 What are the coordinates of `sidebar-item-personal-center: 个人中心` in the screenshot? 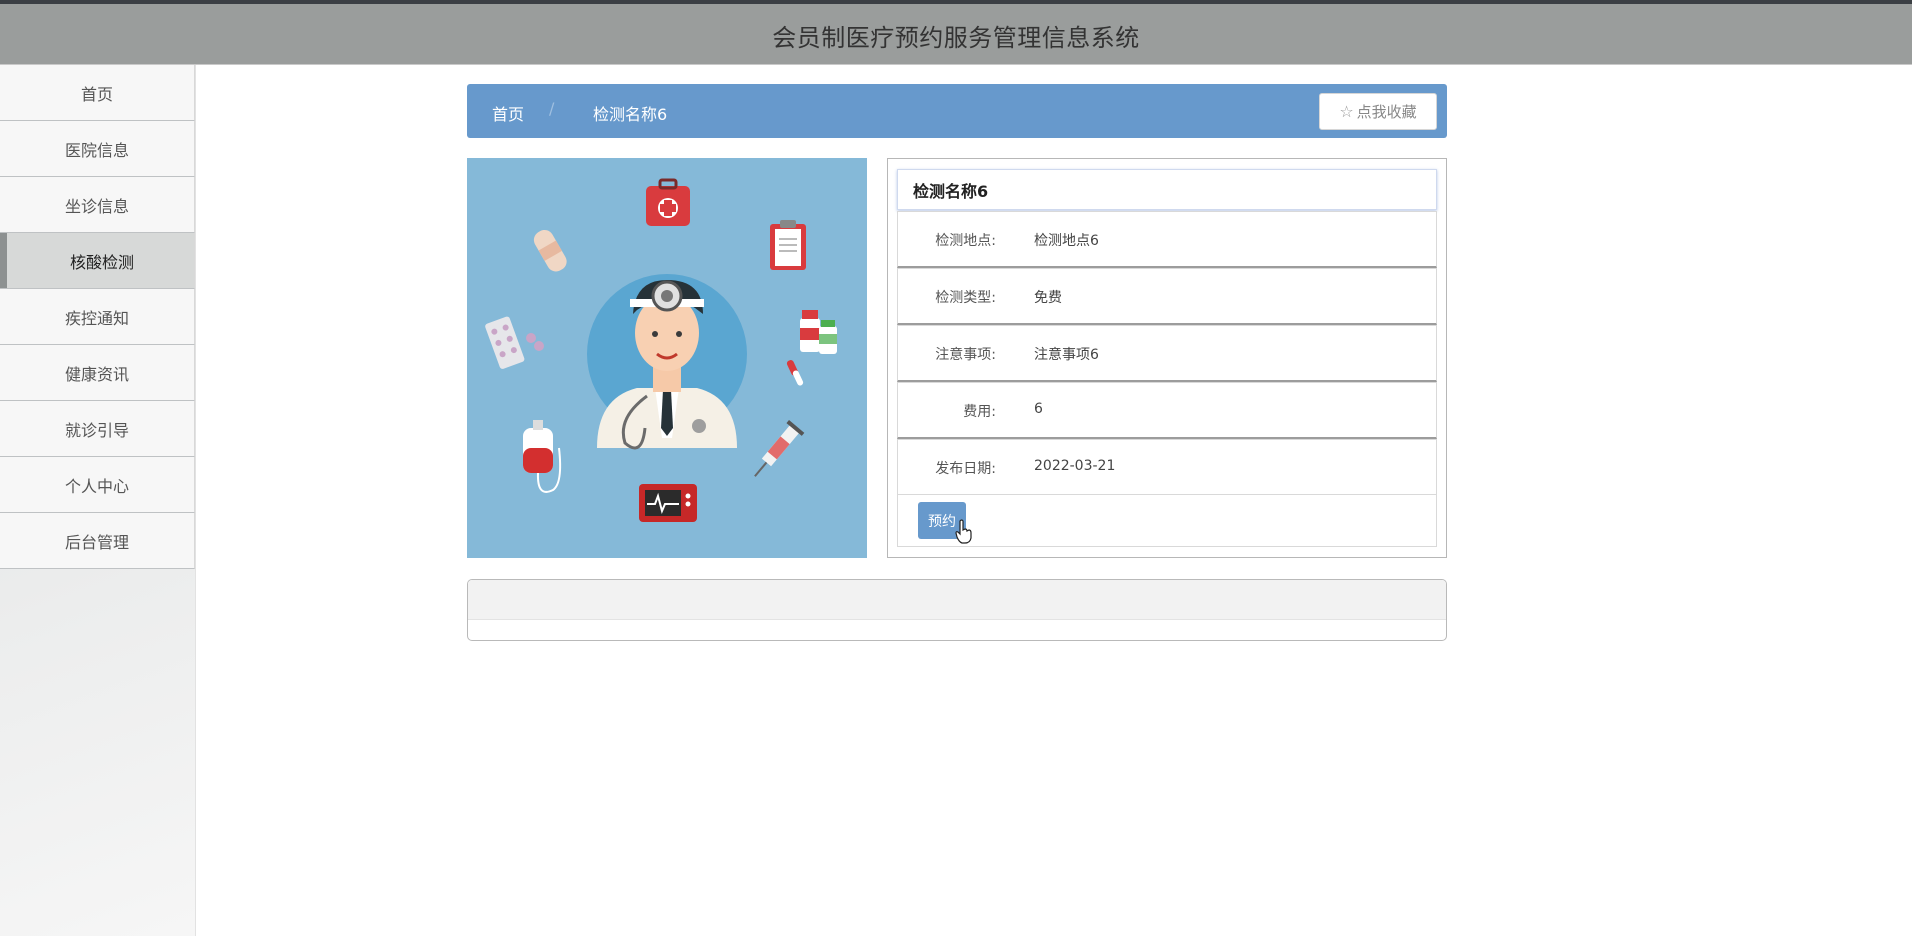 It's located at (97, 485).